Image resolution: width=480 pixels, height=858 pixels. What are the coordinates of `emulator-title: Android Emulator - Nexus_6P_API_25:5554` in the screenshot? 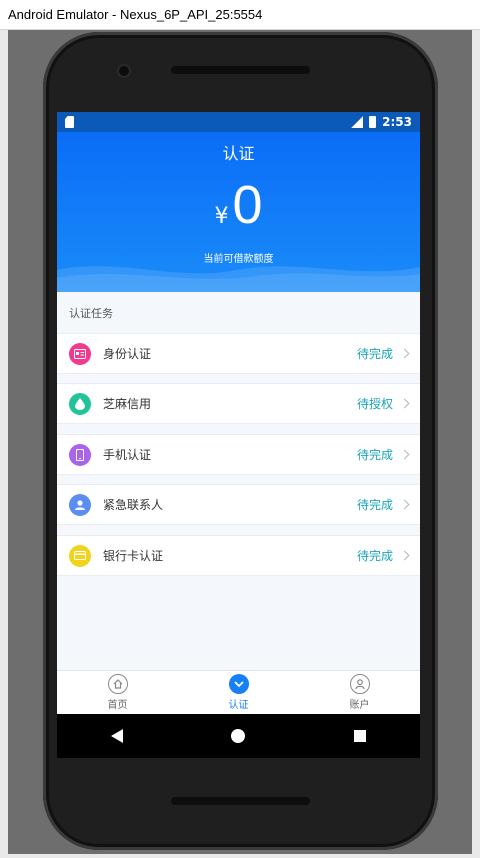 It's located at (135, 14).